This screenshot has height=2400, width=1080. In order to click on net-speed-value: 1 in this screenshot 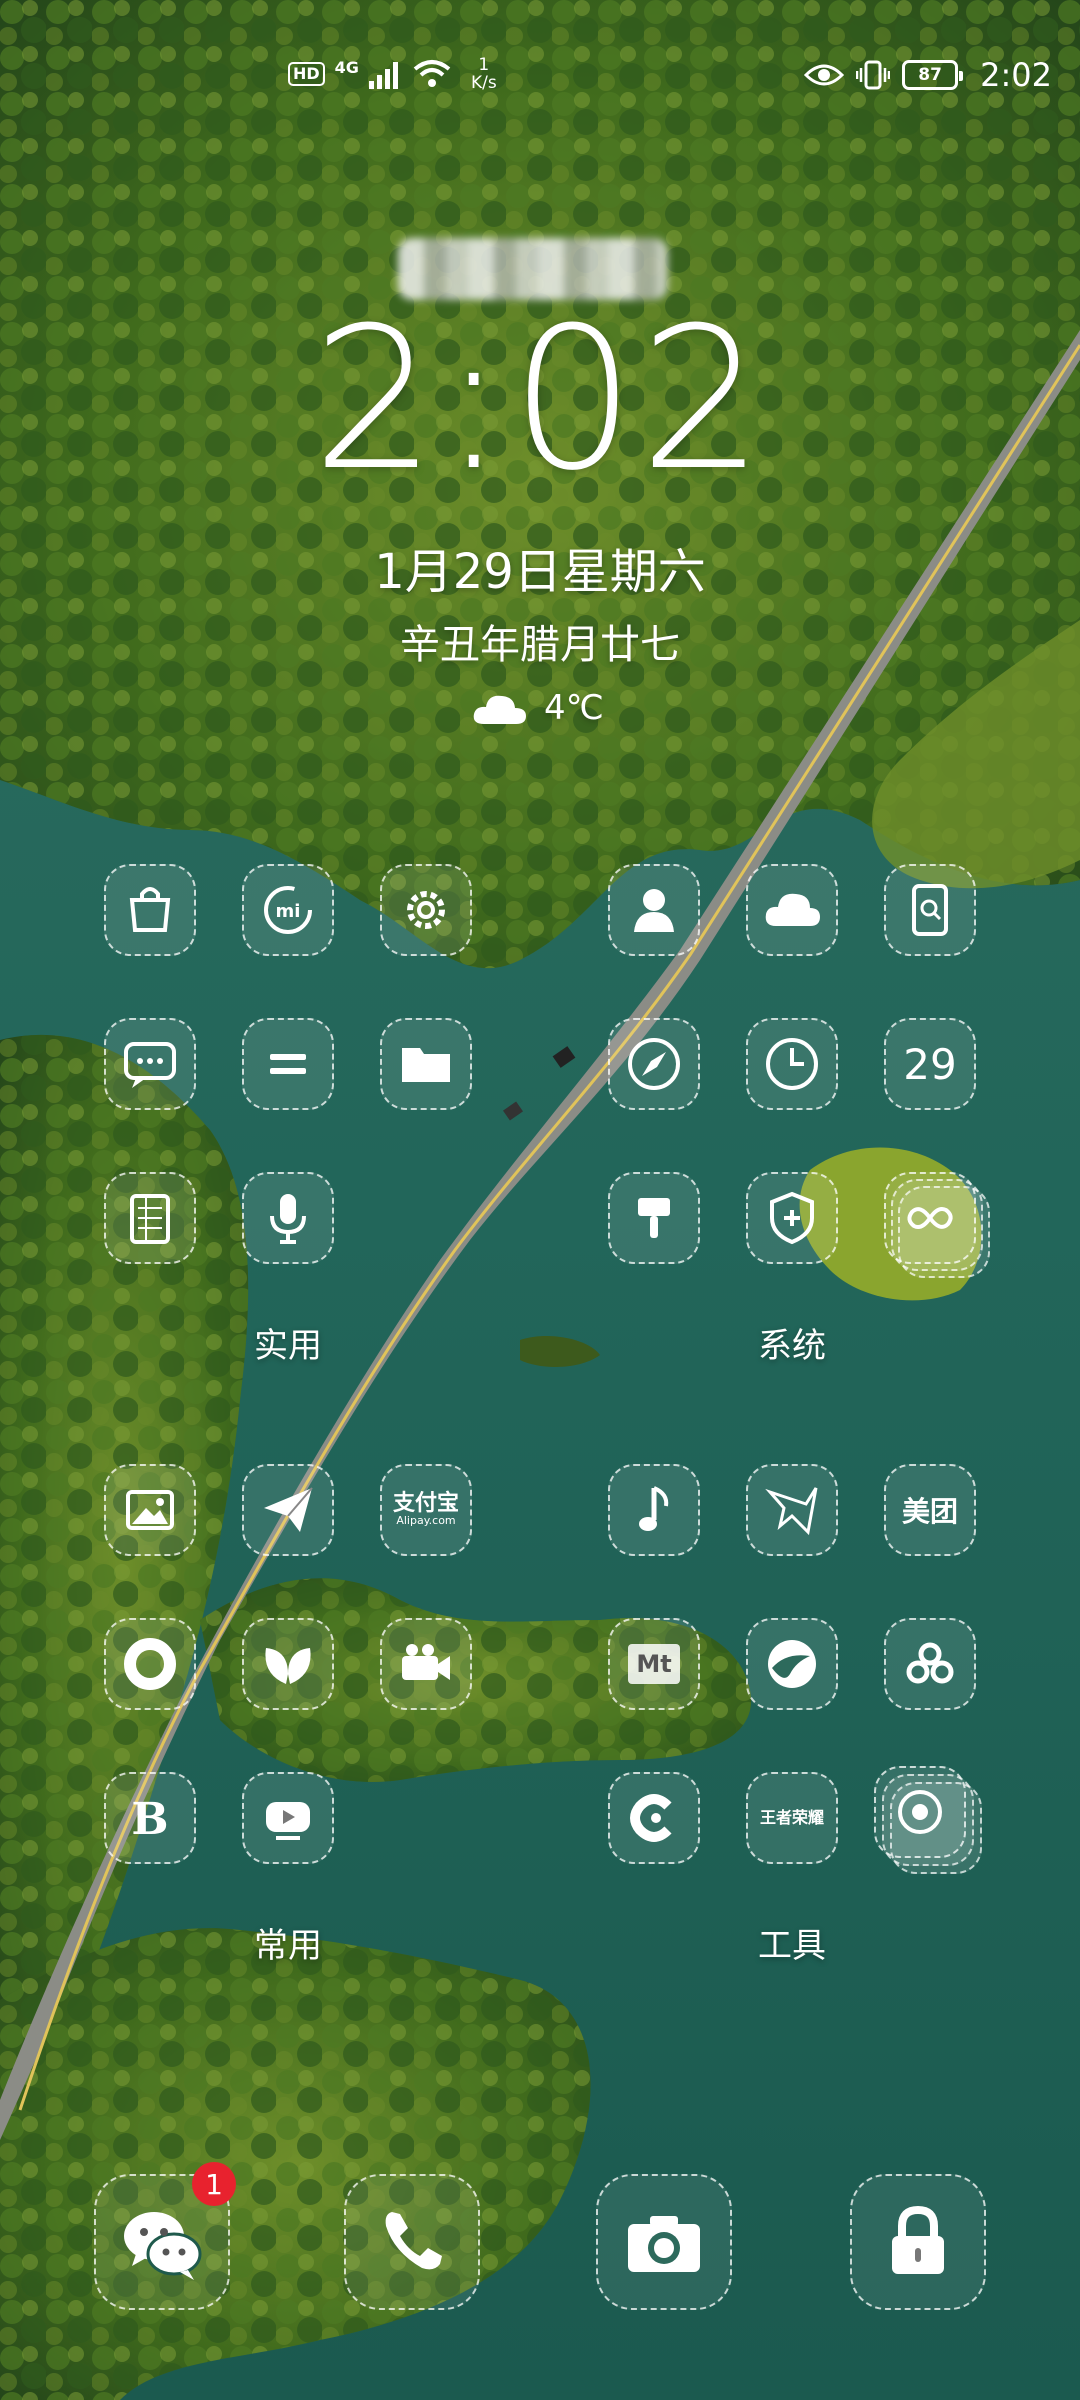, I will do `click(484, 65)`.